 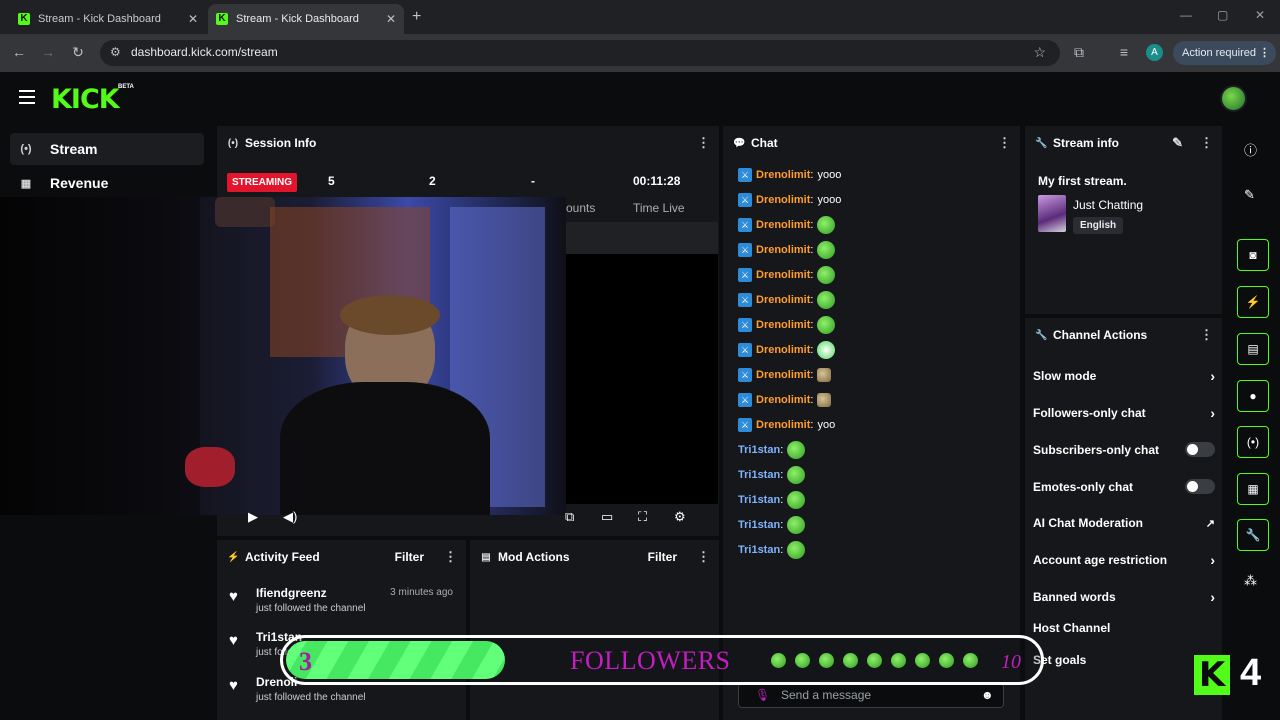 What do you see at coordinates (607, 517) in the screenshot?
I see `theater-mode-icon: ▭` at bounding box center [607, 517].